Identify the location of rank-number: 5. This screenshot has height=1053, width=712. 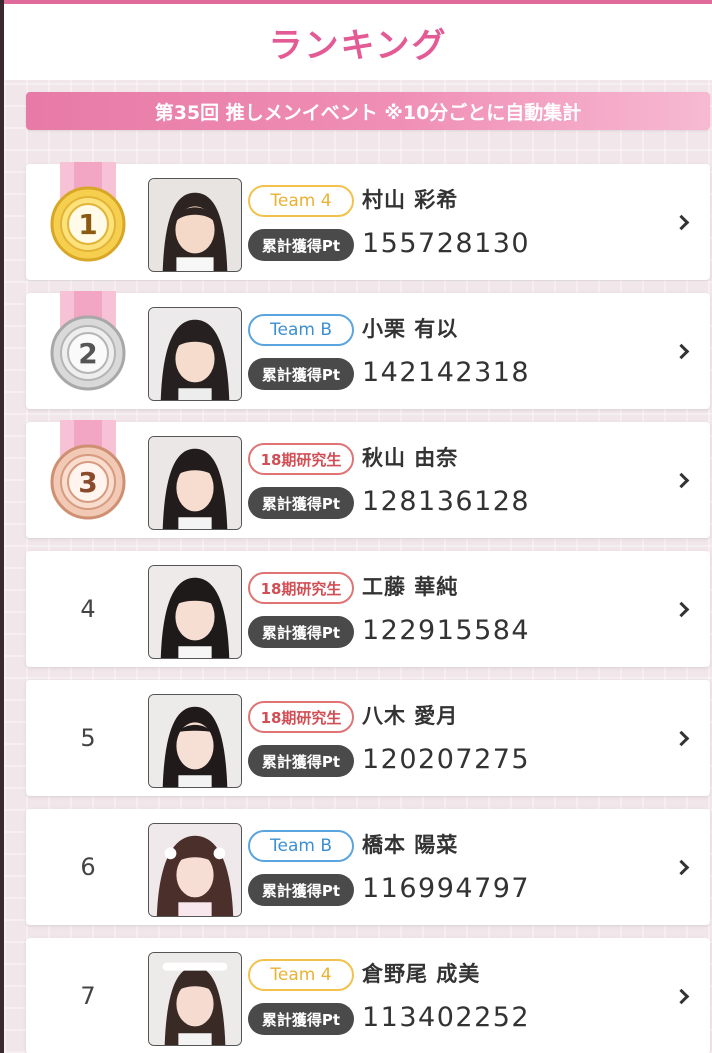
(88, 738).